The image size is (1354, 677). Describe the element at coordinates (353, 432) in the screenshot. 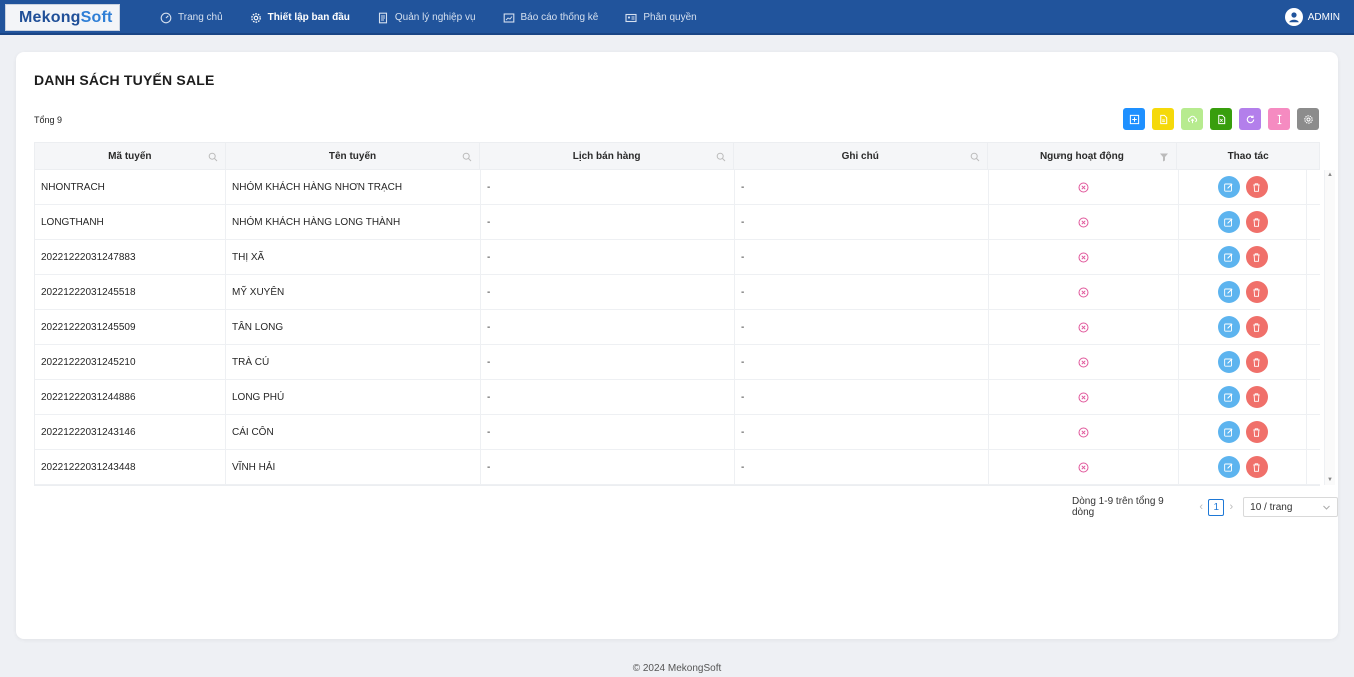

I see `cell-route-name: CÁI CÔN` at that location.